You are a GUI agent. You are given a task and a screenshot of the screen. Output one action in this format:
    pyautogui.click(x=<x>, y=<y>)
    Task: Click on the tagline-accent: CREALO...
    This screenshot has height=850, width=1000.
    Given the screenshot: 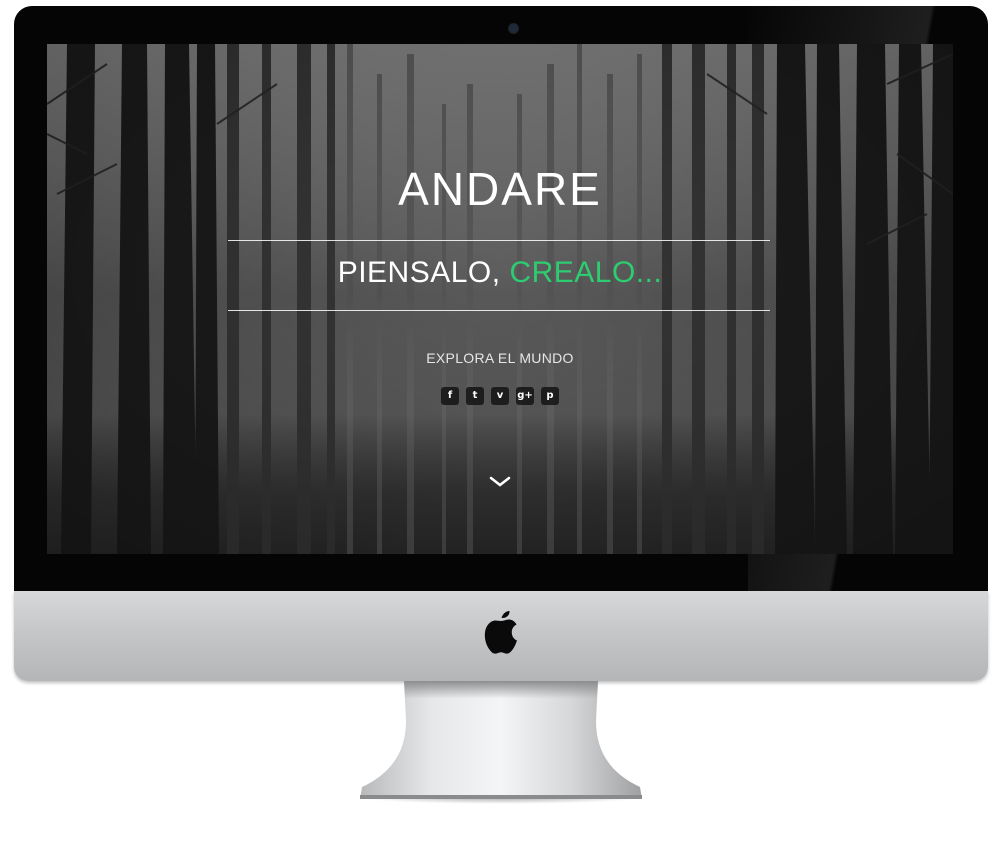 What is the action you would take?
    pyautogui.click(x=586, y=272)
    